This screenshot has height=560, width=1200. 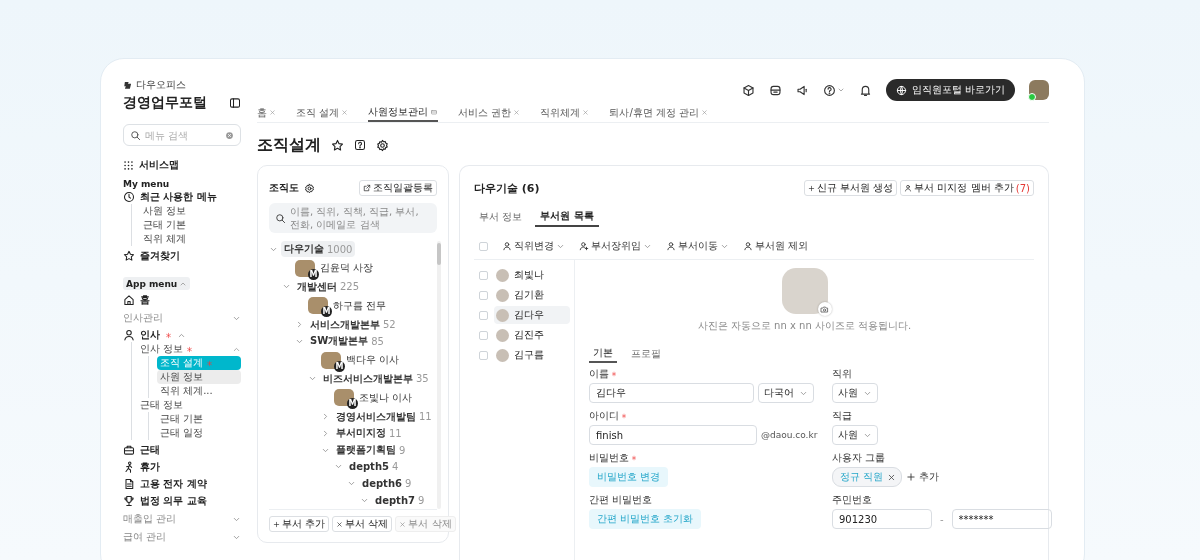 I want to click on person-name: 백다우 이사, so click(x=373, y=360).